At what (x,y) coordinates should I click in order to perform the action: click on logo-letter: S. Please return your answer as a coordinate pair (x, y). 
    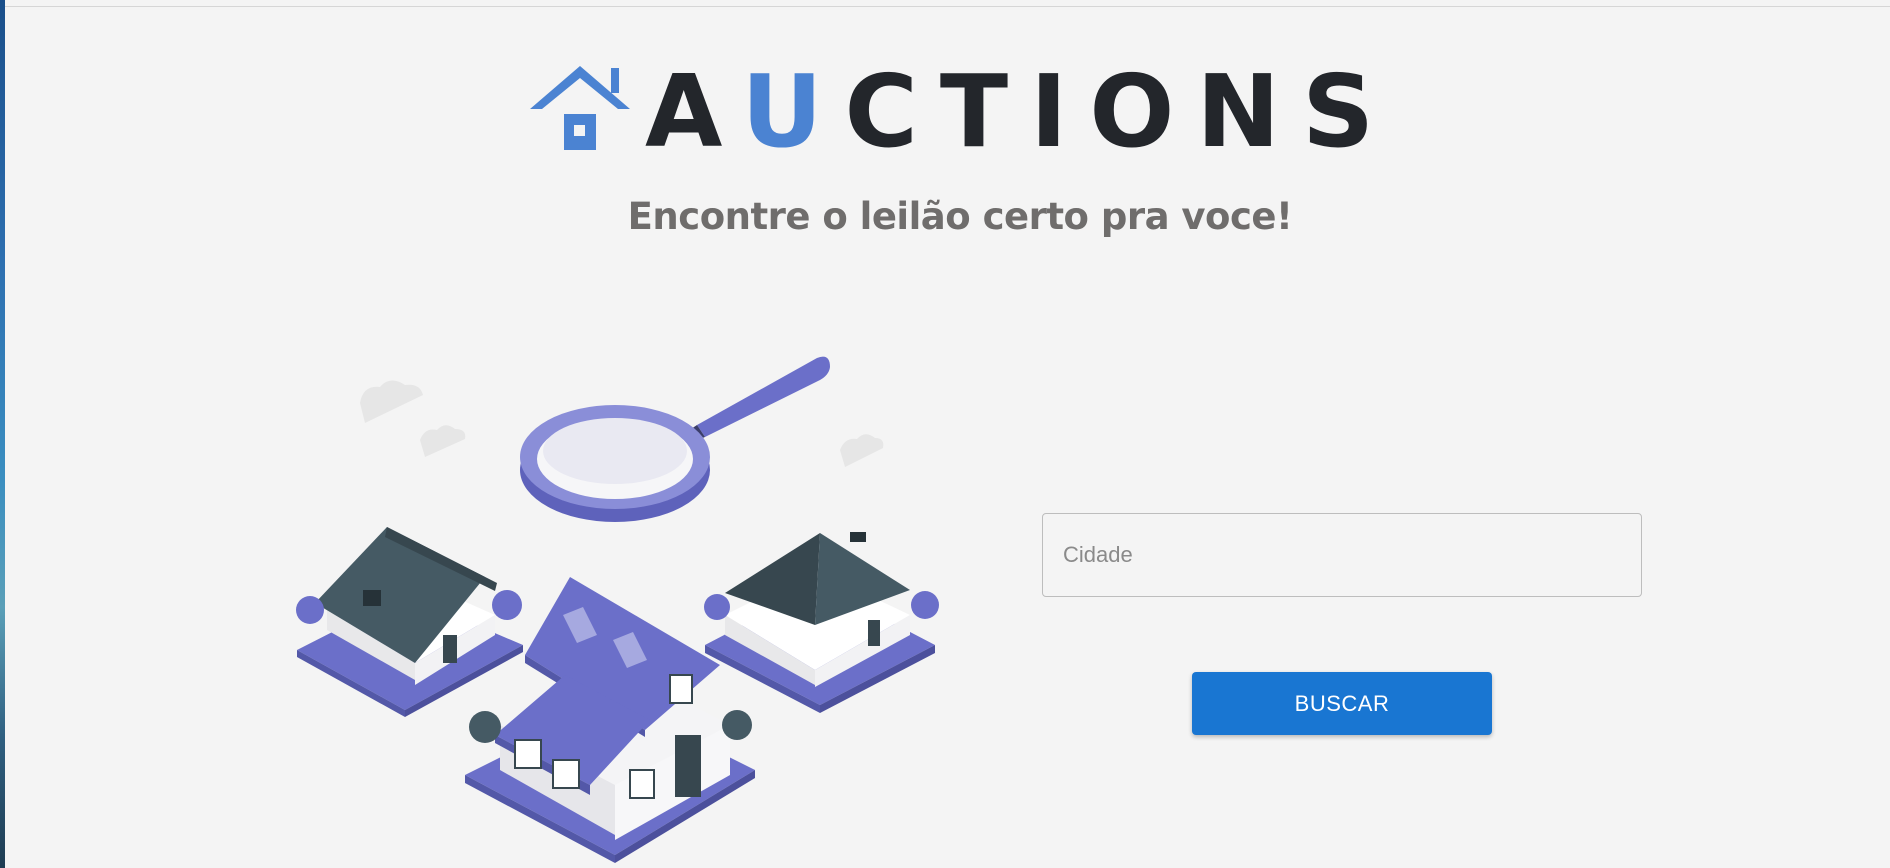
    Looking at the image, I should click on (1349, 111).